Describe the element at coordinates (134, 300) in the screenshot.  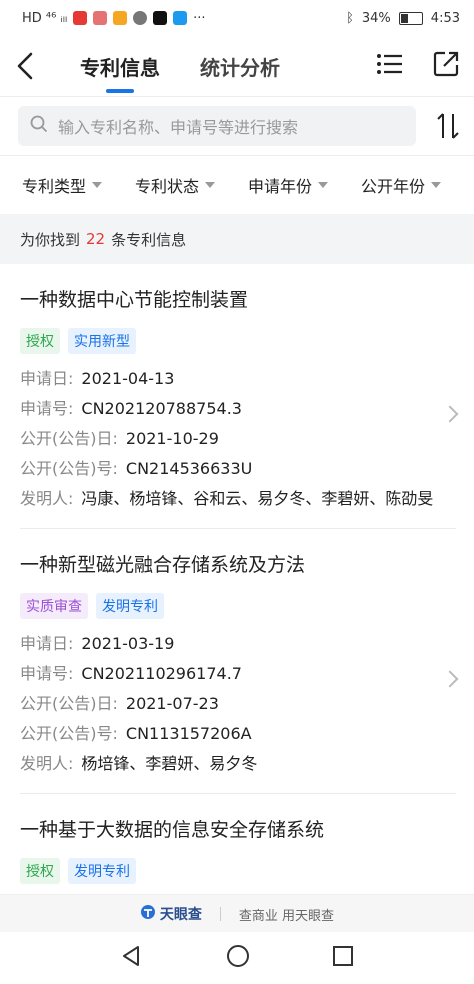
I see `patent-title: 一种数据中心节能控制装置` at that location.